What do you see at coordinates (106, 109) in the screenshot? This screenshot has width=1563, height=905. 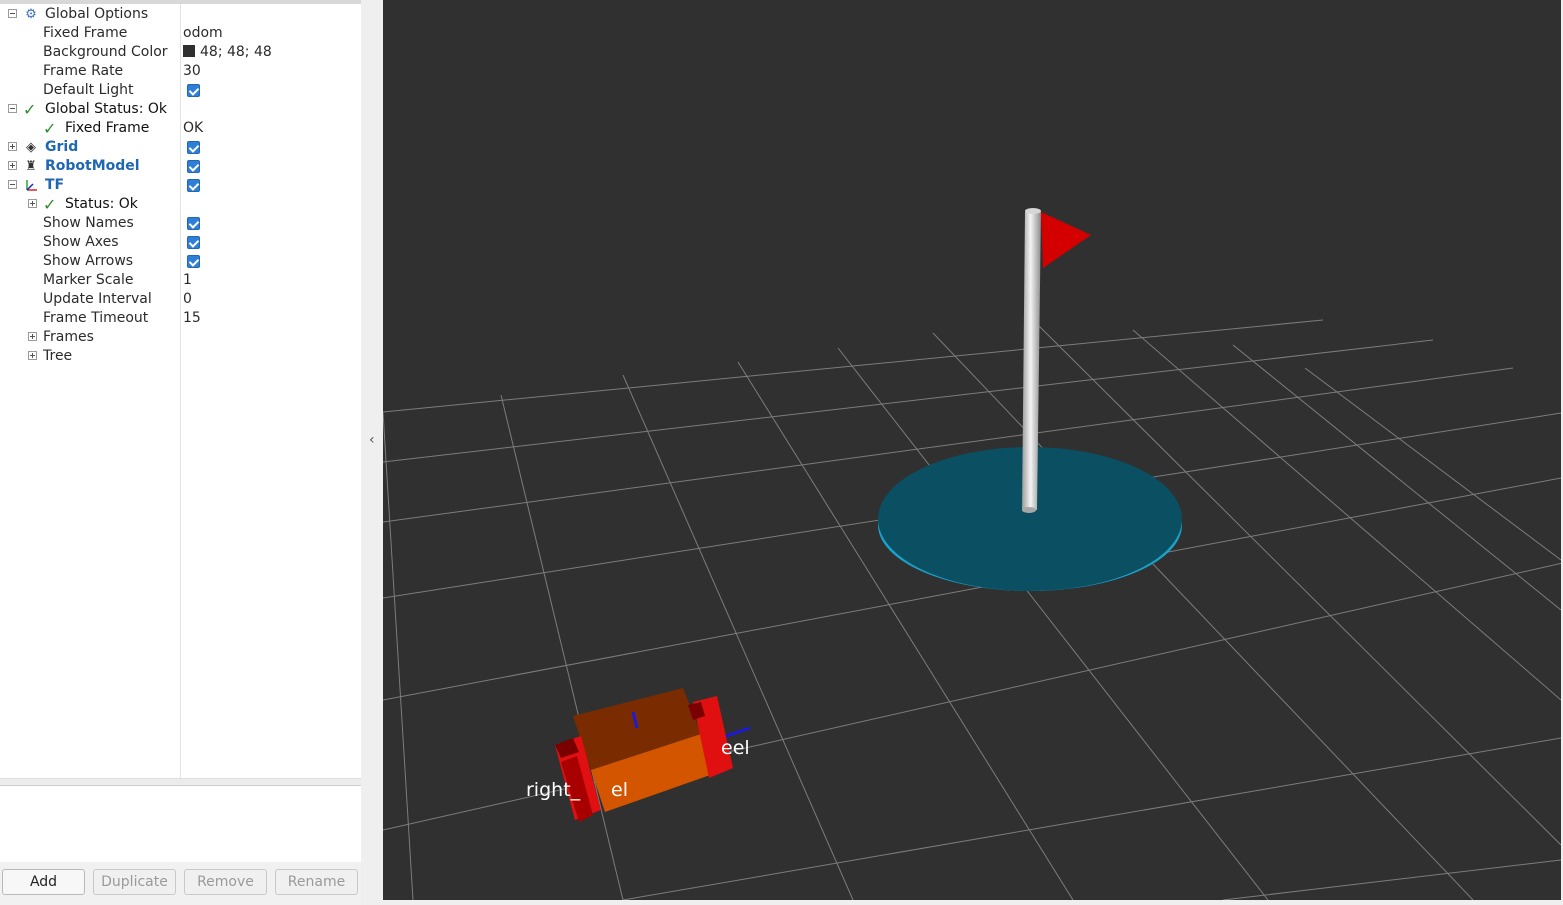 I see `global-status-label: Global Status: Ok` at bounding box center [106, 109].